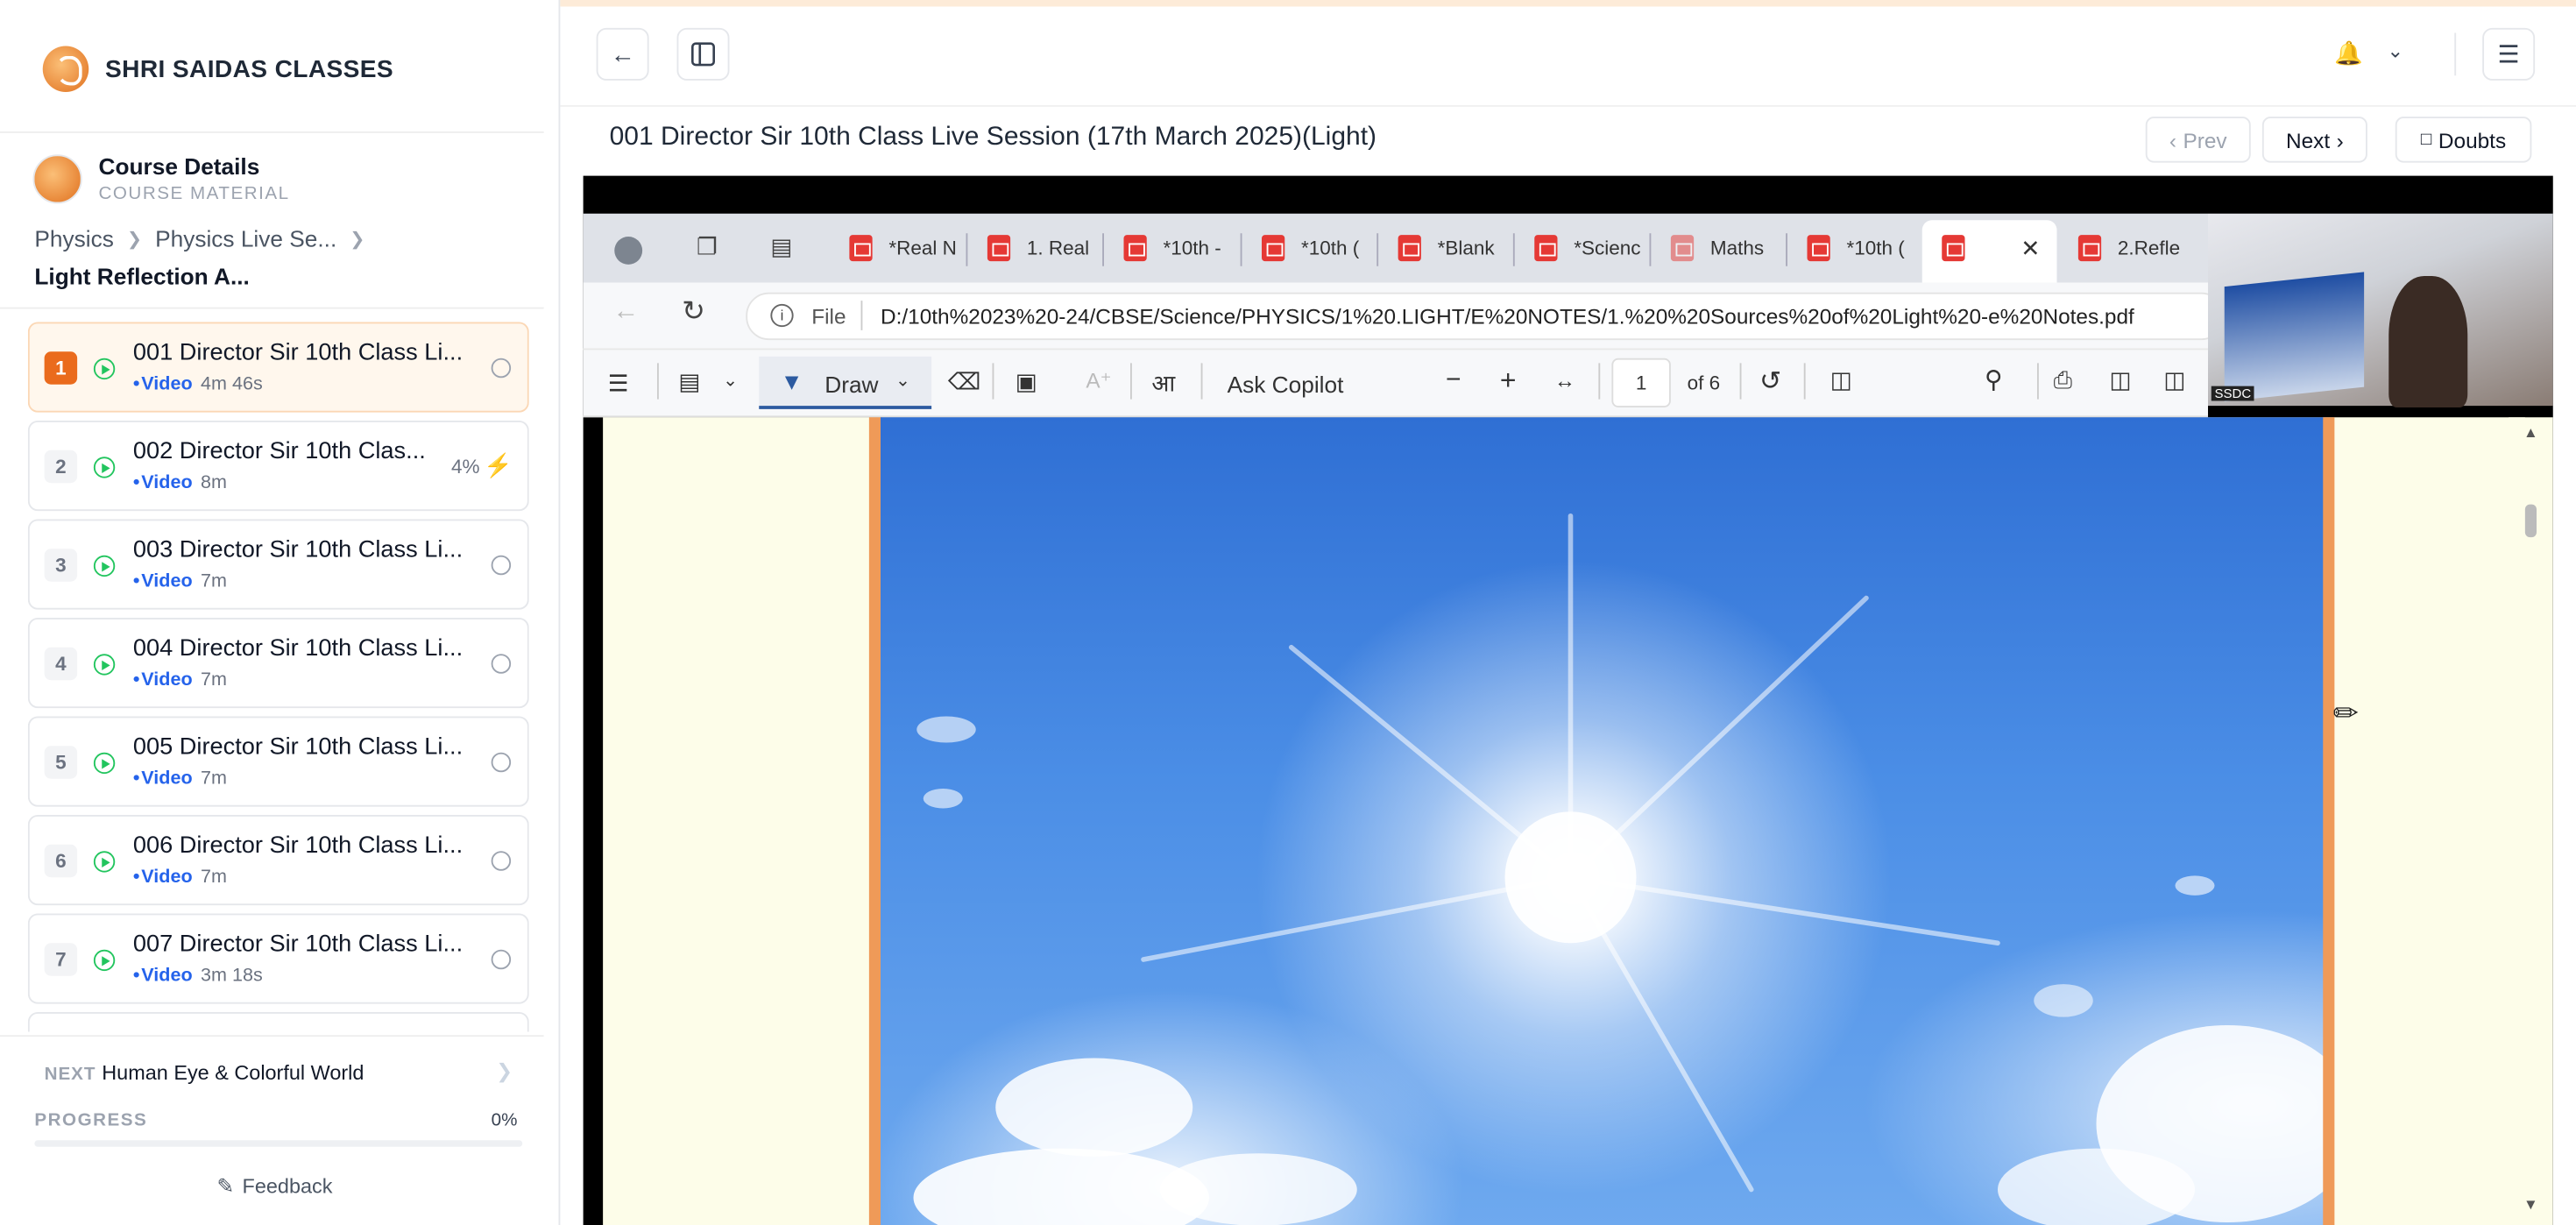 Image resolution: width=2576 pixels, height=1225 pixels. I want to click on lesson-item-partial, so click(278, 1022).